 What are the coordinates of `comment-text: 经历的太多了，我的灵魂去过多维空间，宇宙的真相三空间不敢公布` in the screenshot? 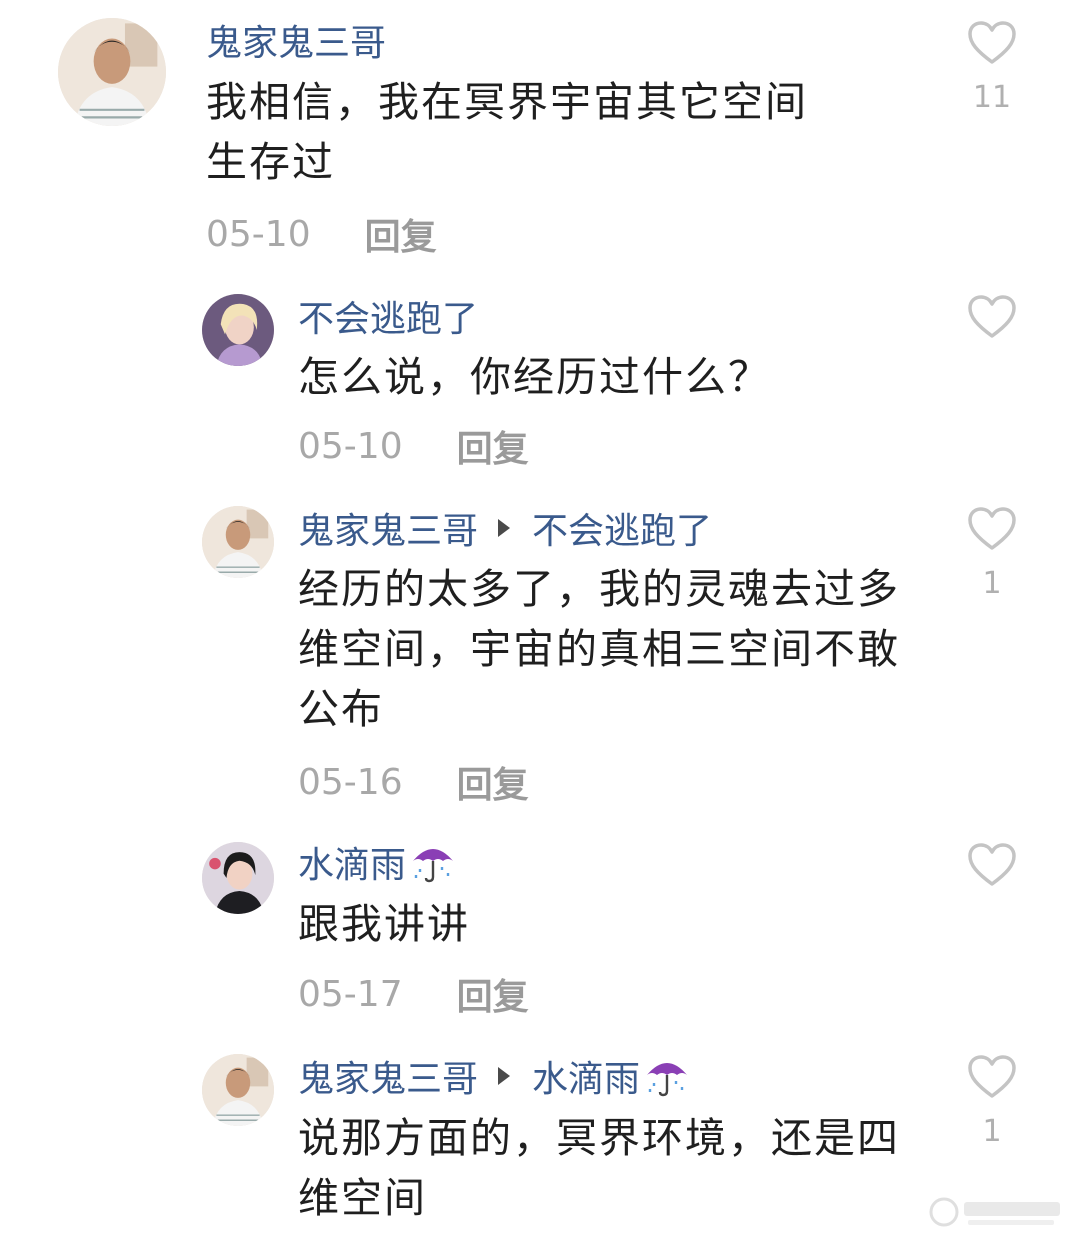 It's located at (599, 649).